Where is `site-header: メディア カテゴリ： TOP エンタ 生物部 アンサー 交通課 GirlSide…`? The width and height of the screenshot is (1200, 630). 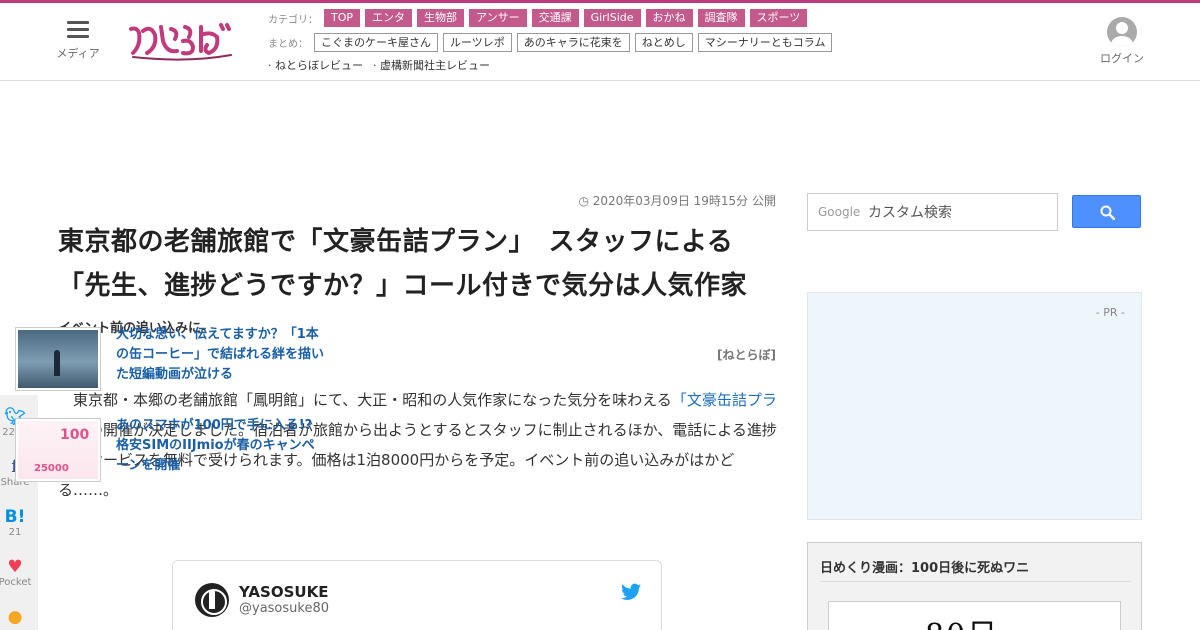 site-header: メディア カテゴリ： TOP エンタ 生物部 アンサー 交通課 GirlSide… is located at coordinates (600, 42).